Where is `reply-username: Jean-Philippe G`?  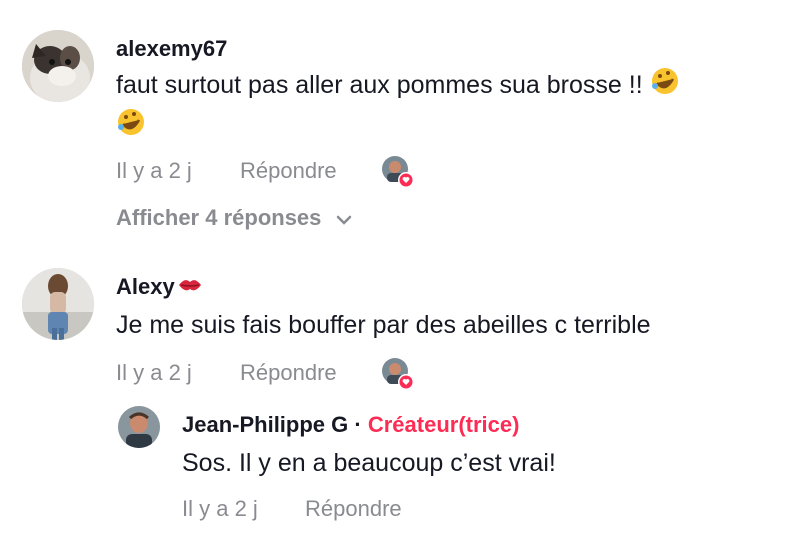 reply-username: Jean-Philippe G is located at coordinates (265, 424).